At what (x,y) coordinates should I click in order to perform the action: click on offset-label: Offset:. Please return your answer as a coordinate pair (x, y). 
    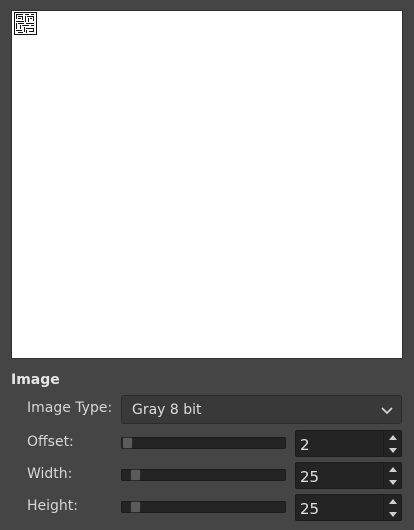
    Looking at the image, I should click on (50, 442).